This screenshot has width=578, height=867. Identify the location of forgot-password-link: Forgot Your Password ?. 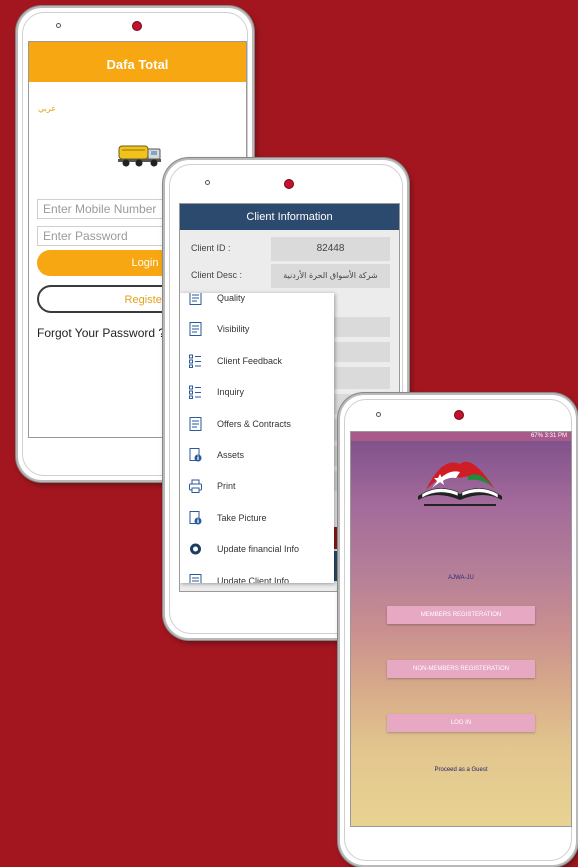
(101, 333).